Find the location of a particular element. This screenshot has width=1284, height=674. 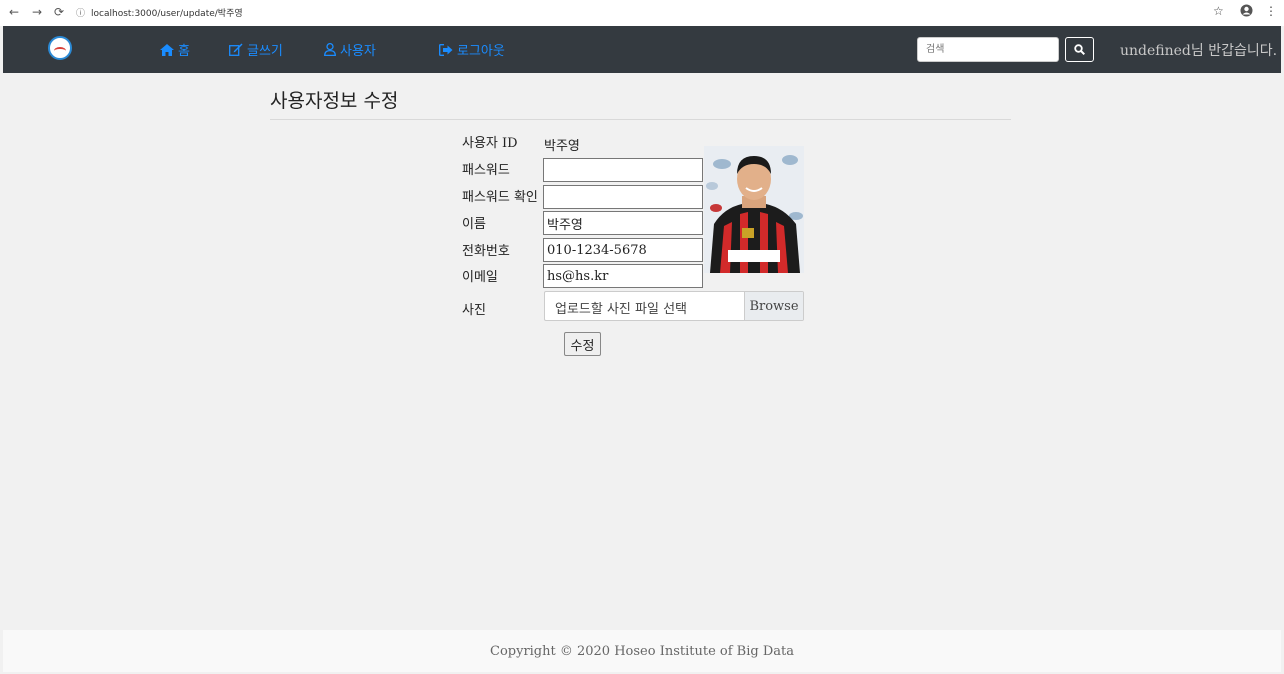

search-input is located at coordinates (988, 49).